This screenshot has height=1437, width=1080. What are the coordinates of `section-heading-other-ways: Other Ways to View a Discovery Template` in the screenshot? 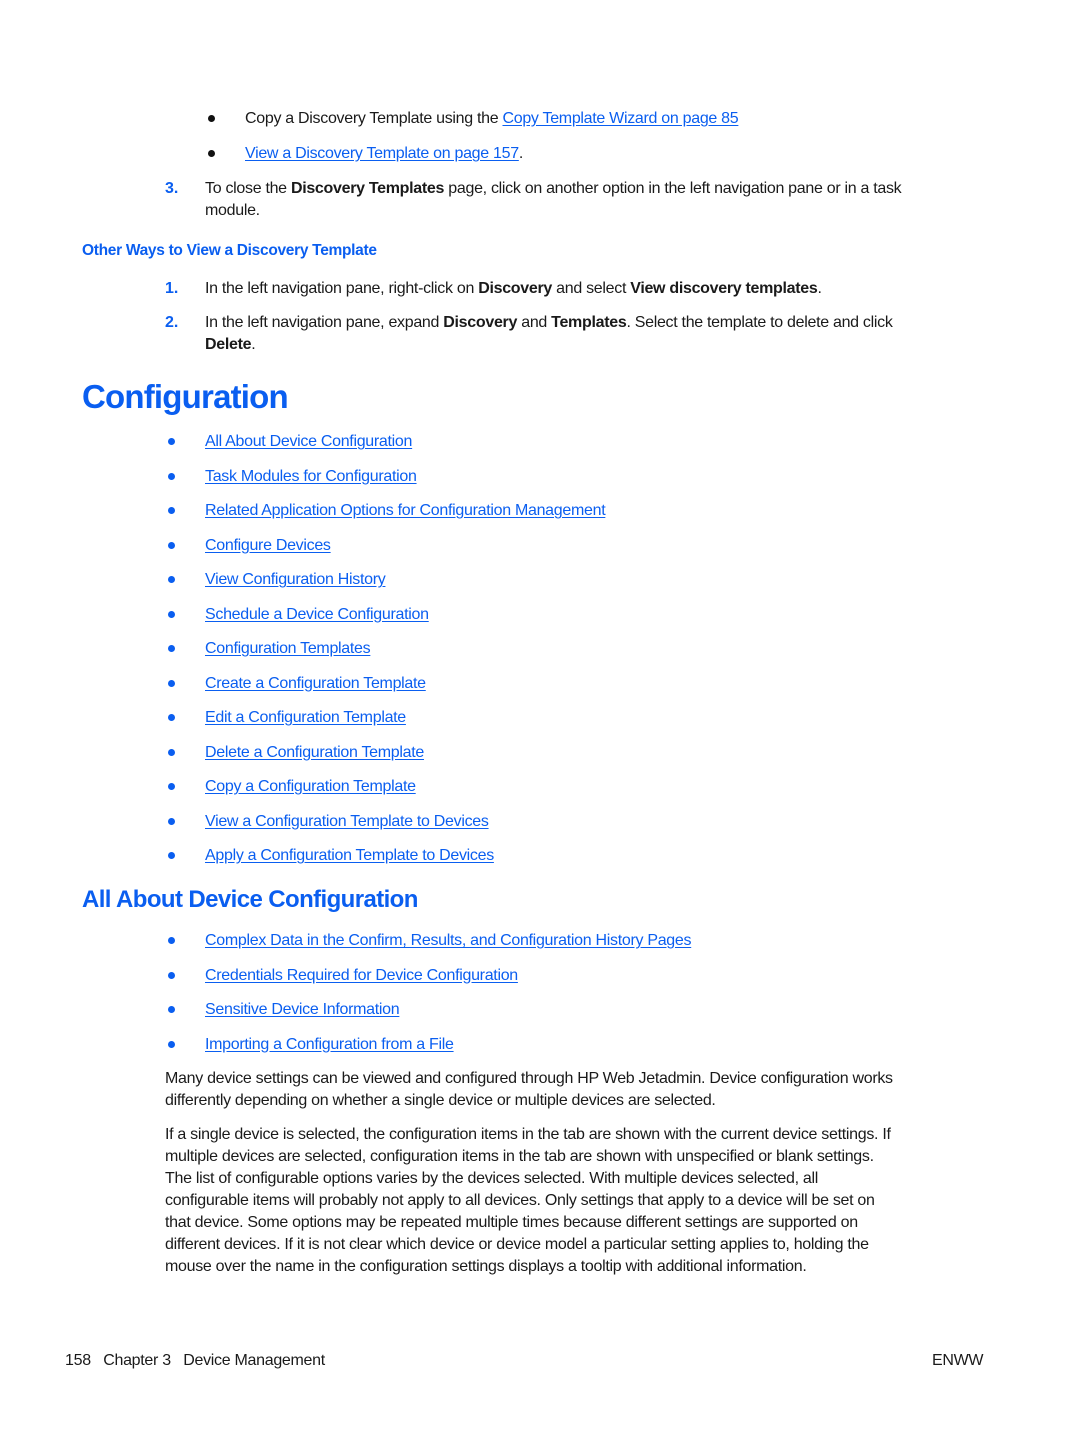 It's located at (229, 250).